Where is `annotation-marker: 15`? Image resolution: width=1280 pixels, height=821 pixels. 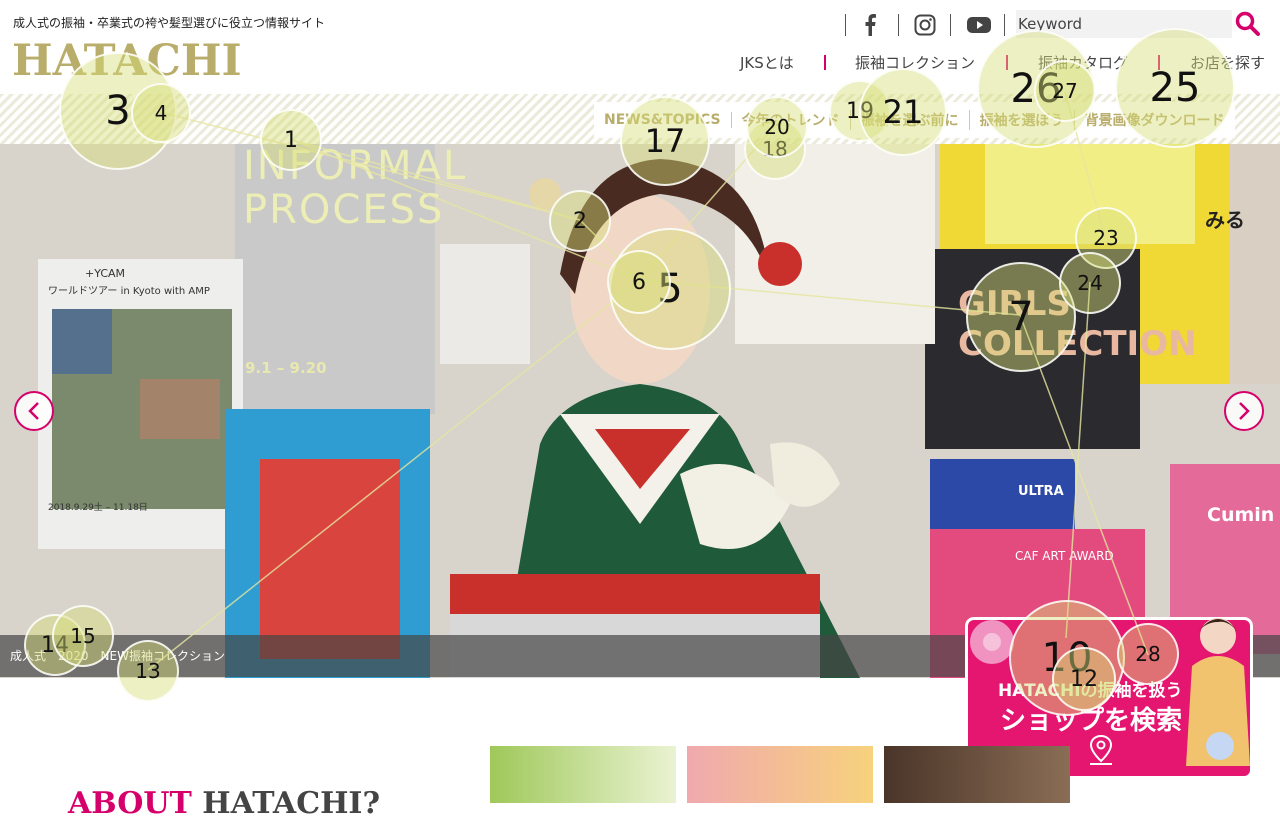
annotation-marker: 15 is located at coordinates (83, 636).